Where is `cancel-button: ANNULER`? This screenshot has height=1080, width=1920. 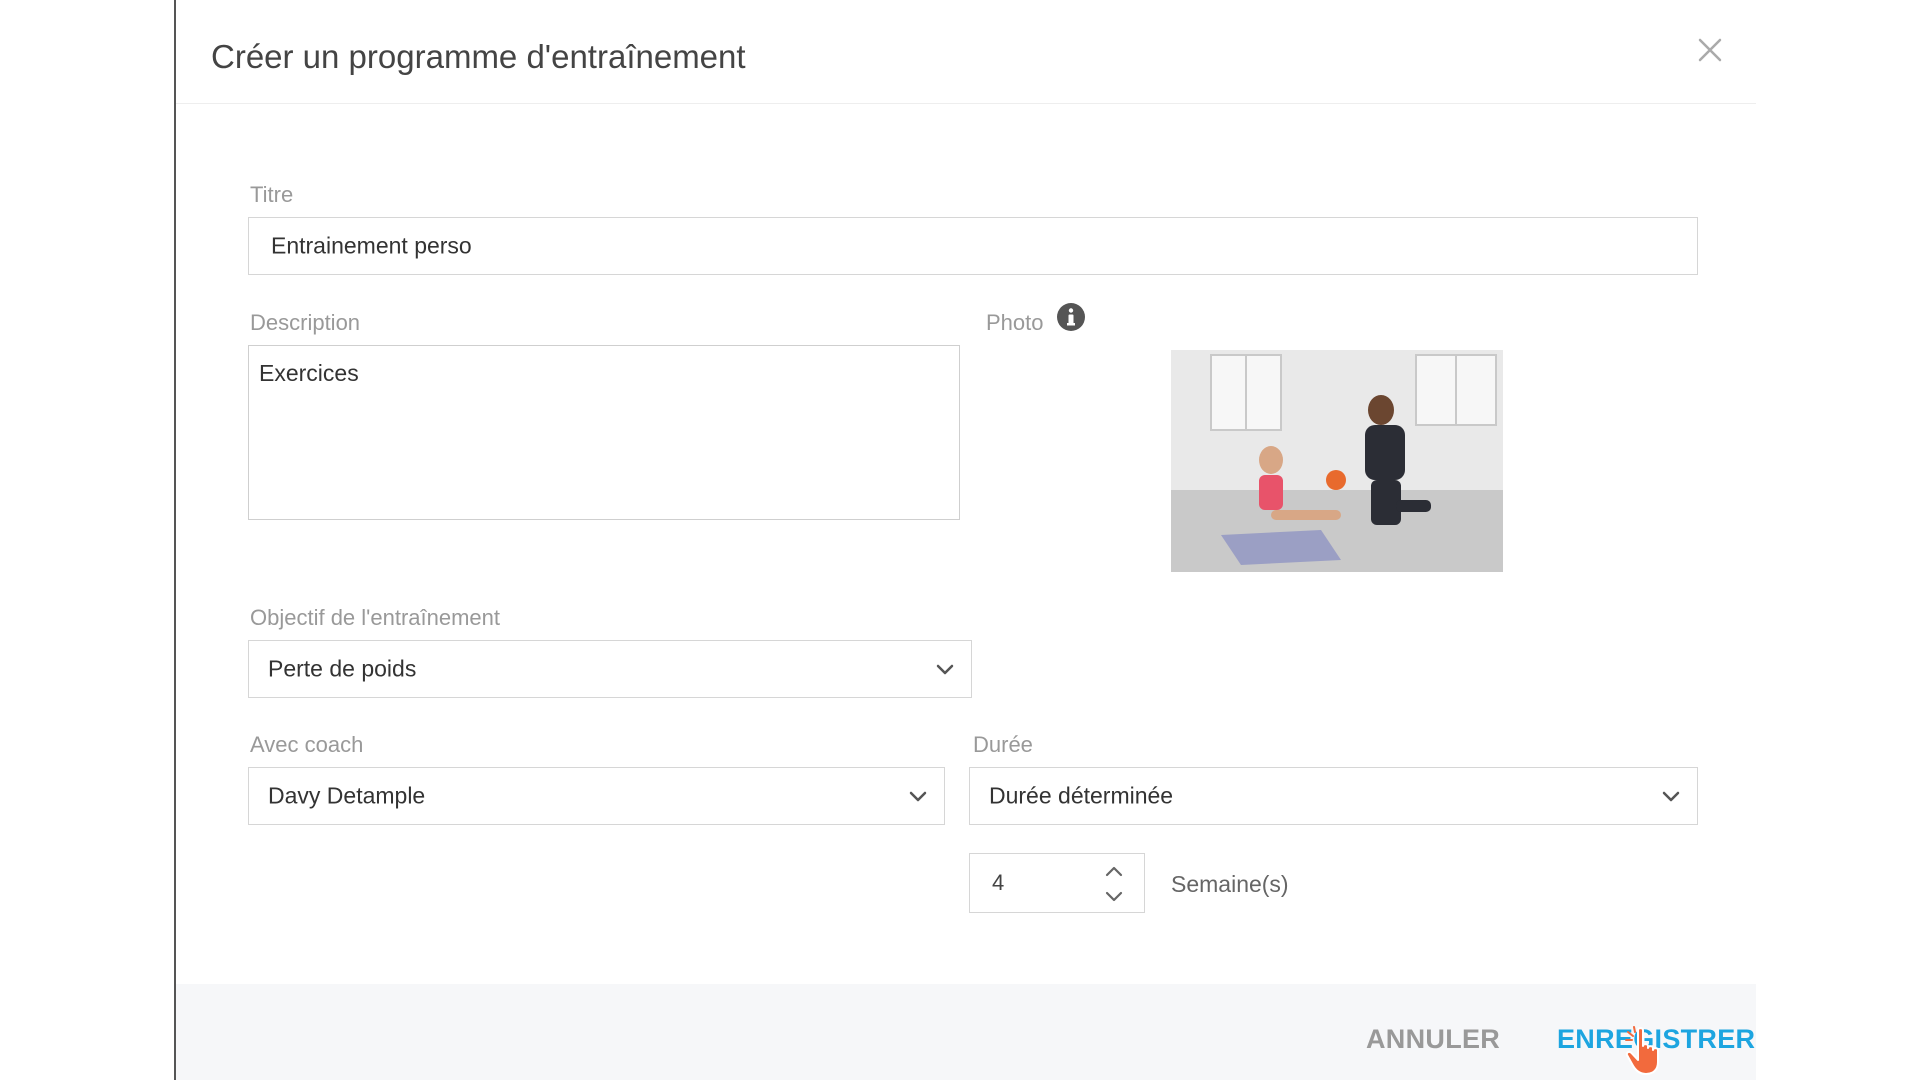
cancel-button: ANNULER is located at coordinates (1433, 1039).